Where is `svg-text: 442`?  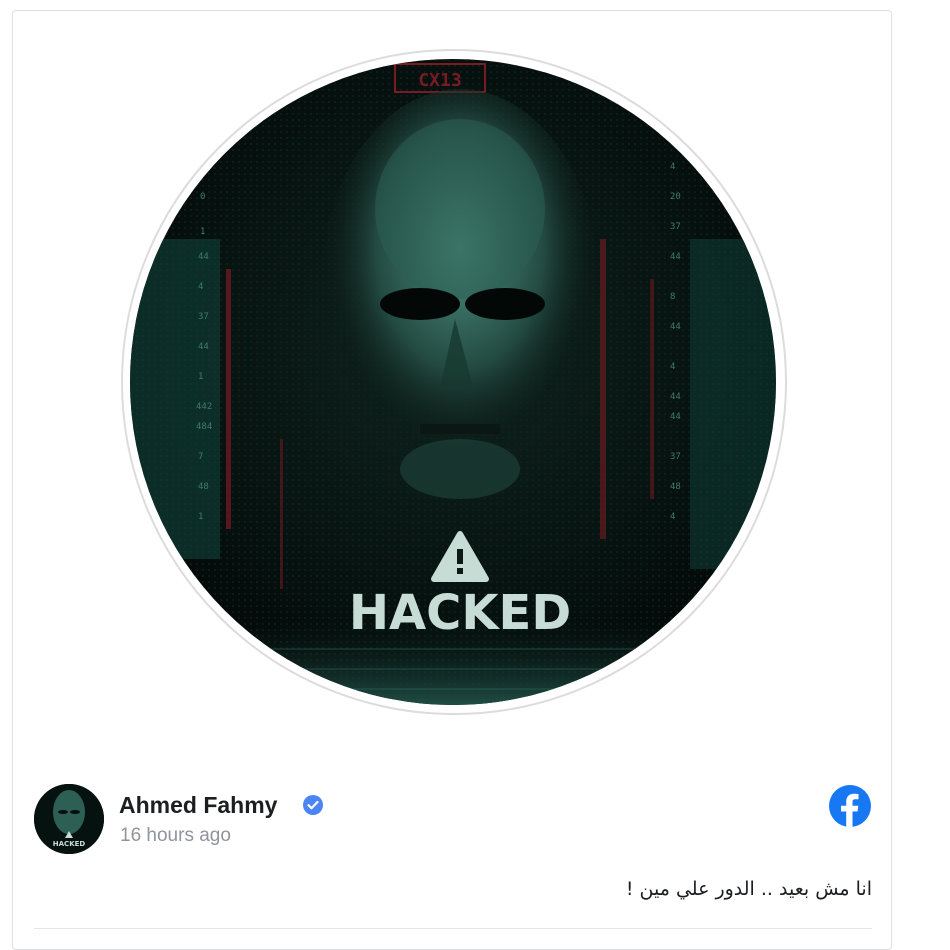 svg-text: 442 is located at coordinates (204, 407).